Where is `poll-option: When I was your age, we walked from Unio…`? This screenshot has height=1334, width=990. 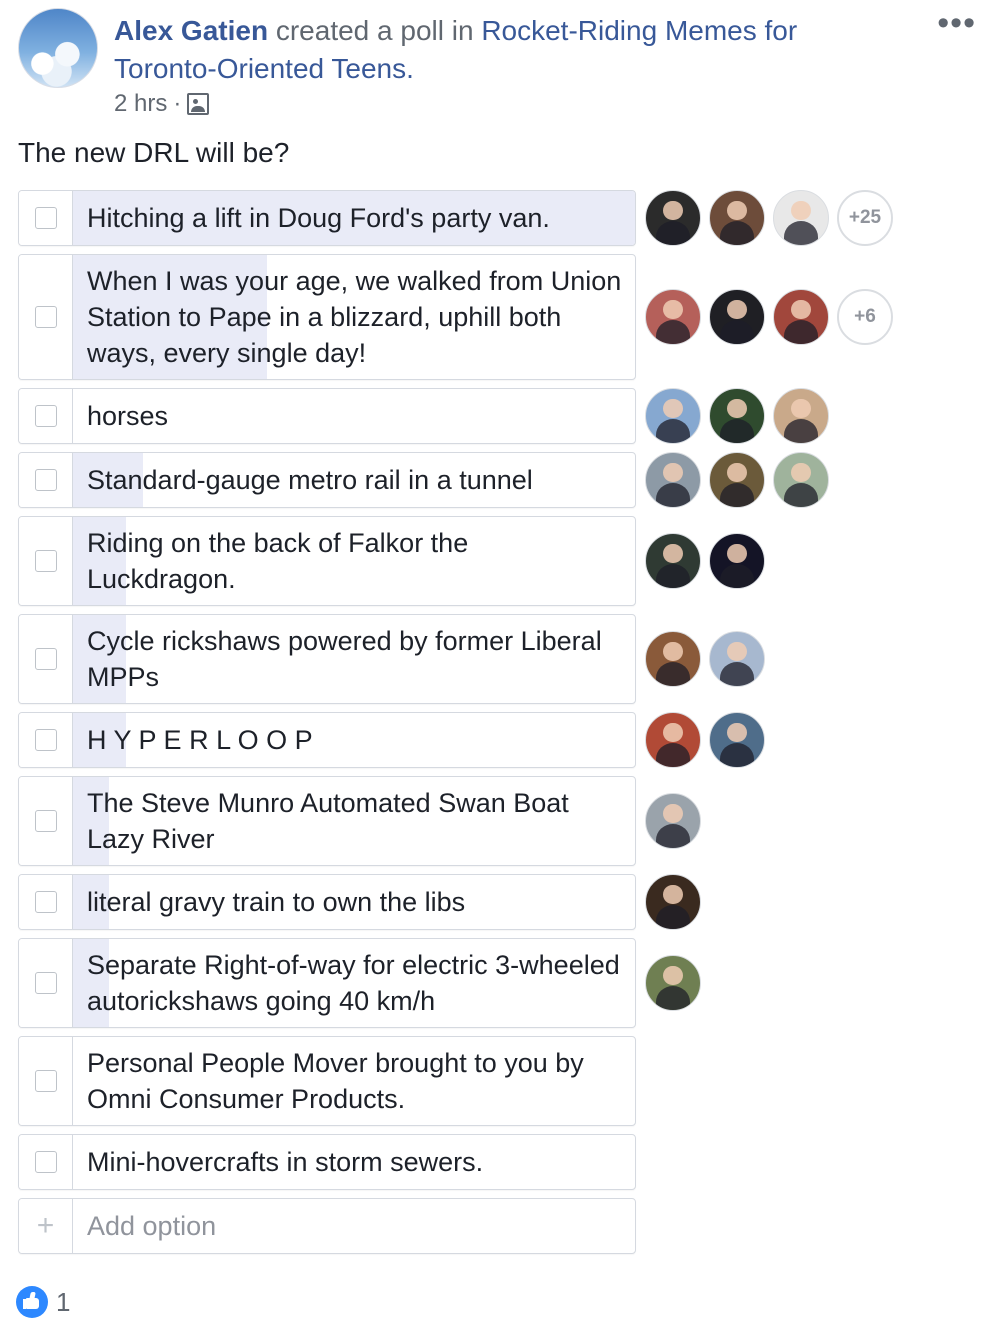 poll-option: When I was your age, we walked from Unio… is located at coordinates (327, 317).